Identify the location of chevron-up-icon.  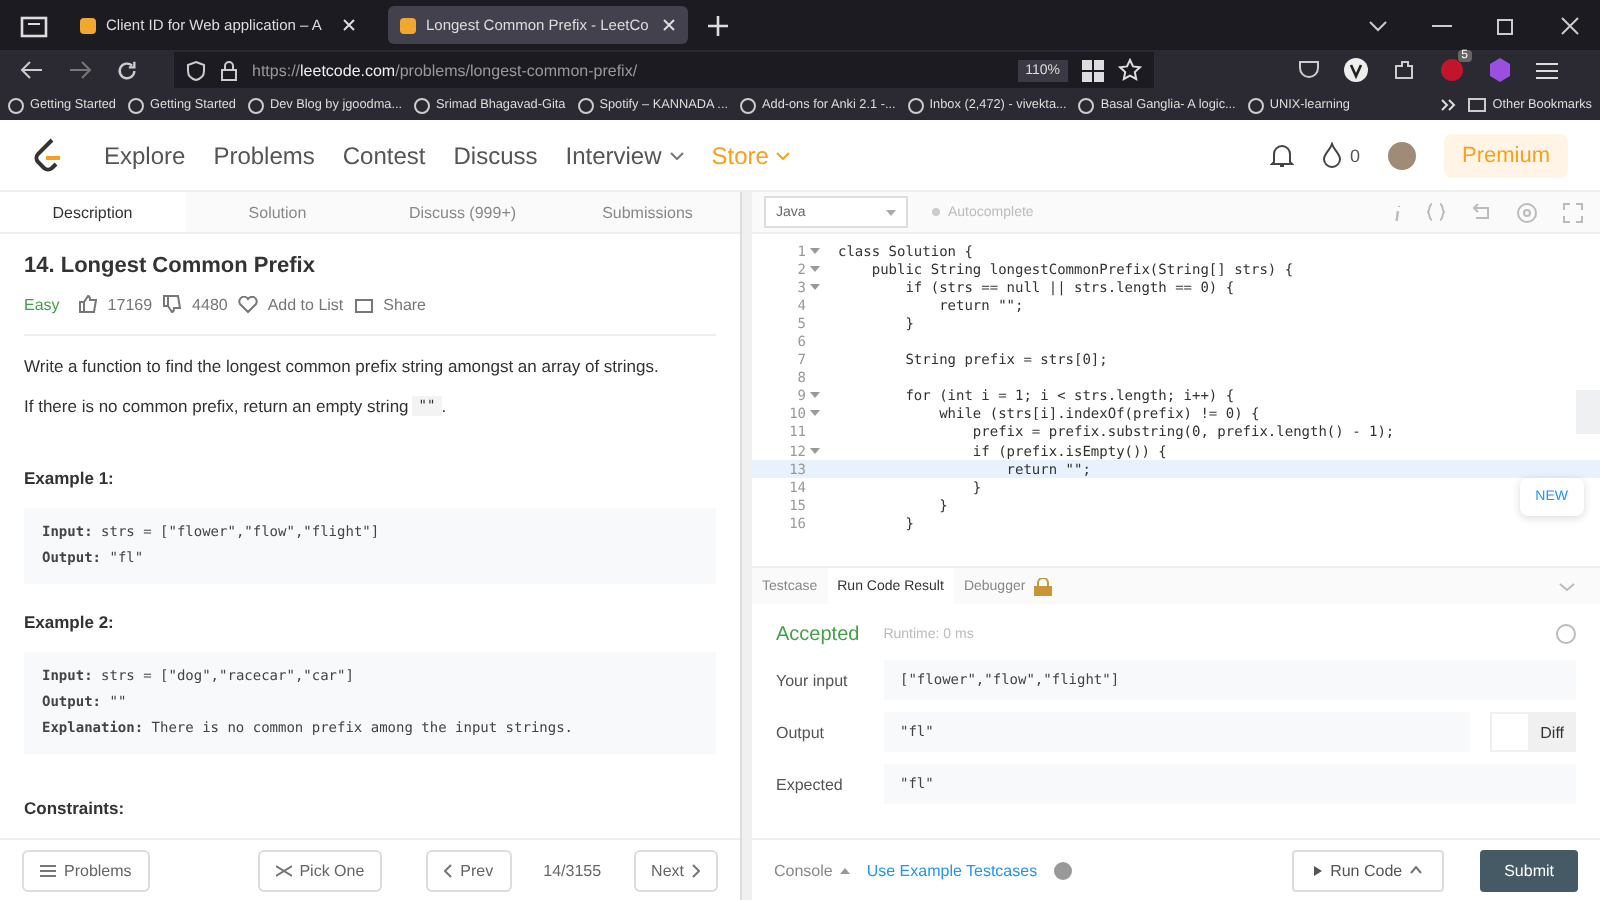
(1416, 870).